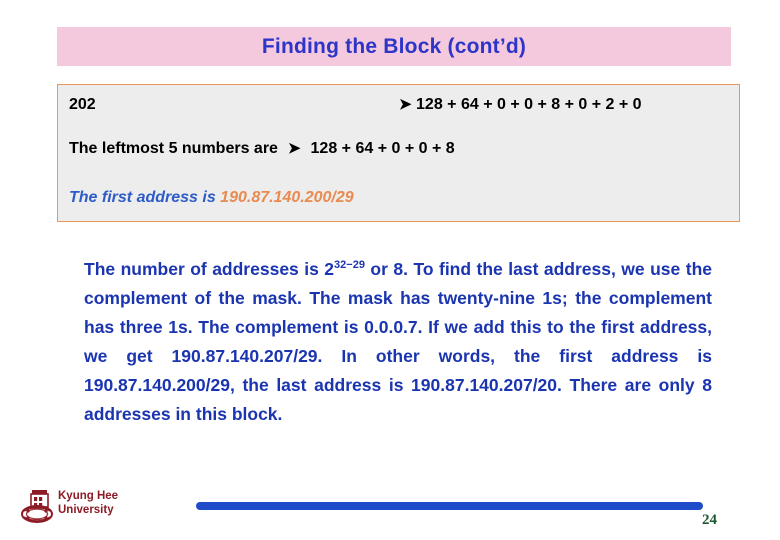  What do you see at coordinates (82, 104) in the screenshot?
I see `decimal-value: 202` at bounding box center [82, 104].